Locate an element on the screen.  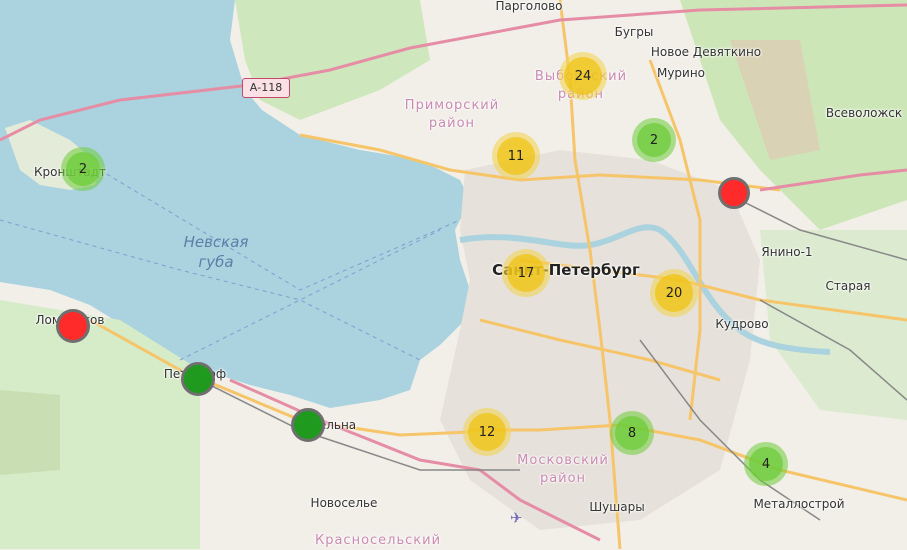
cluster-count: 12 is located at coordinates (487, 432).